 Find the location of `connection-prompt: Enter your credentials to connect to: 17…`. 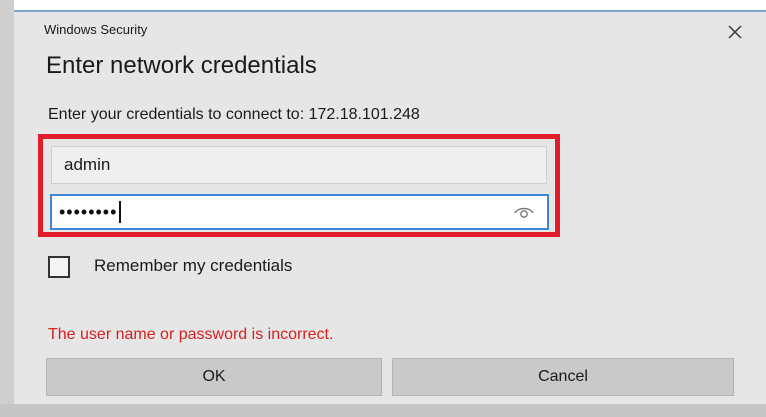

connection-prompt: Enter your credentials to connect to: 17… is located at coordinates (234, 114).